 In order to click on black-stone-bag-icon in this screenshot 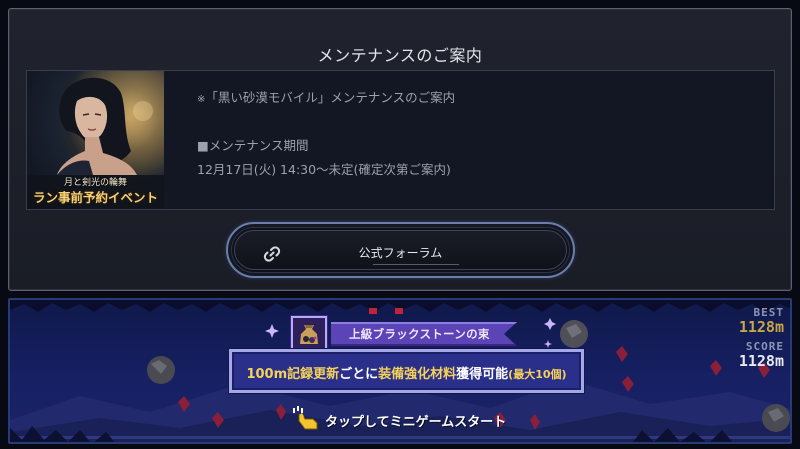, I will do `click(309, 334)`.